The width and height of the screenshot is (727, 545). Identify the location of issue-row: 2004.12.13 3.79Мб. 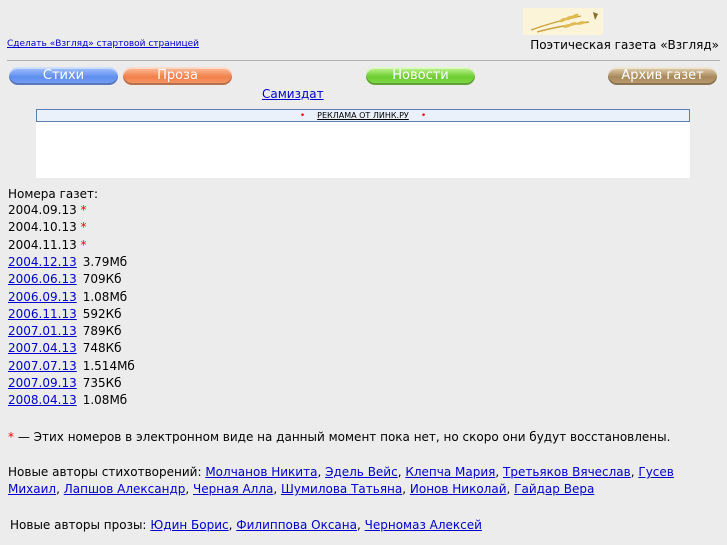
(67, 262).